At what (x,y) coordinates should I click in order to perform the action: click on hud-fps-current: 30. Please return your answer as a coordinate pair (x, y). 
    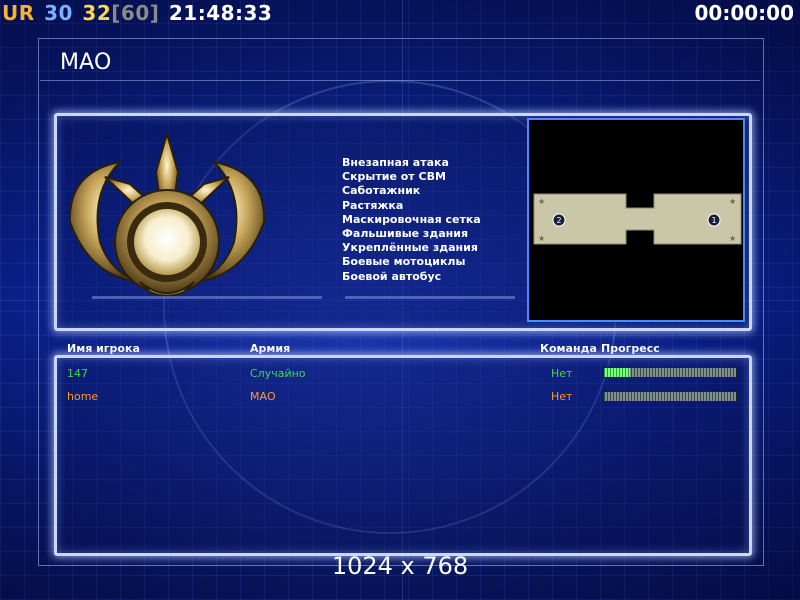
    Looking at the image, I should click on (58, 13).